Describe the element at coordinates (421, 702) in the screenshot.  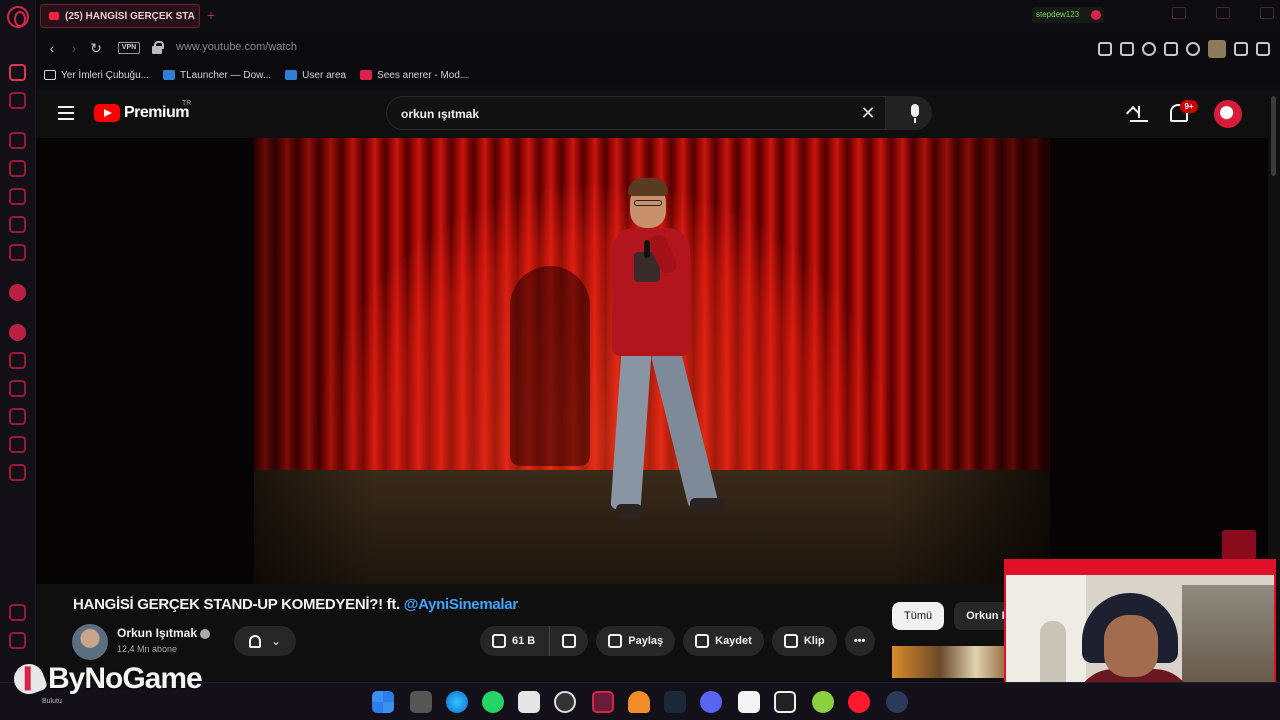
I see `file-manager-icon` at that location.